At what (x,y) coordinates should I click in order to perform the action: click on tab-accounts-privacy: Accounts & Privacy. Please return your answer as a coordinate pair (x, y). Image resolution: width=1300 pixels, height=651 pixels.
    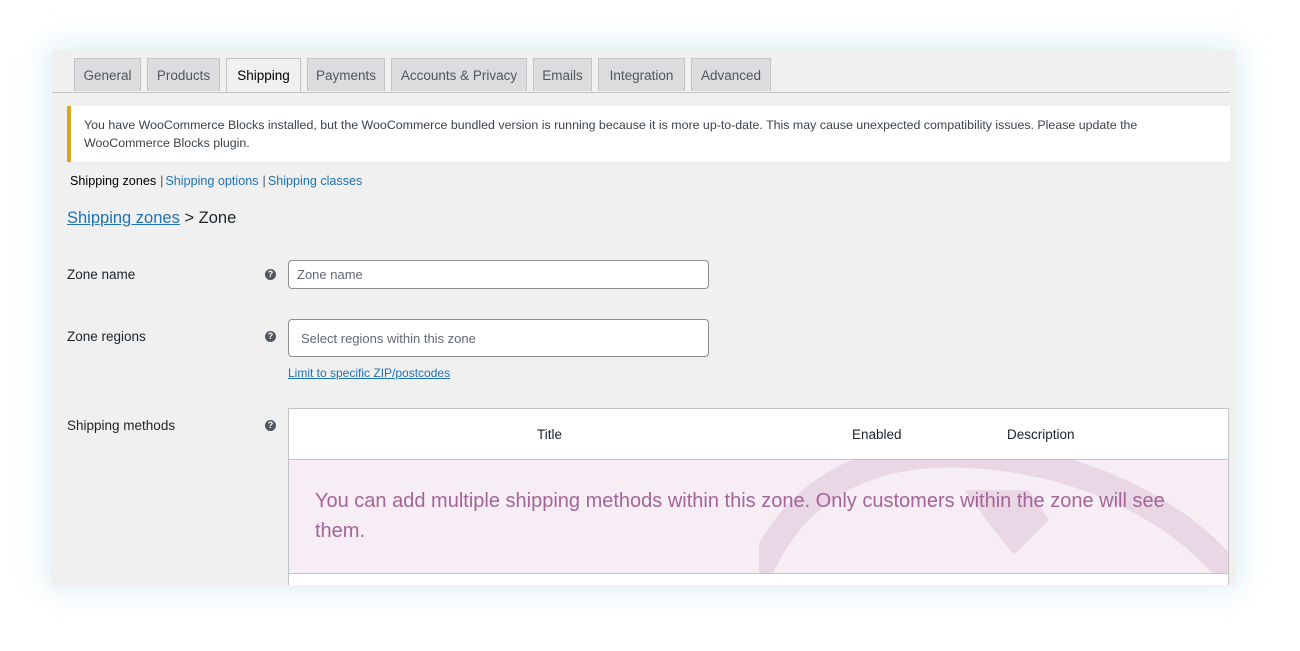
    Looking at the image, I should click on (459, 74).